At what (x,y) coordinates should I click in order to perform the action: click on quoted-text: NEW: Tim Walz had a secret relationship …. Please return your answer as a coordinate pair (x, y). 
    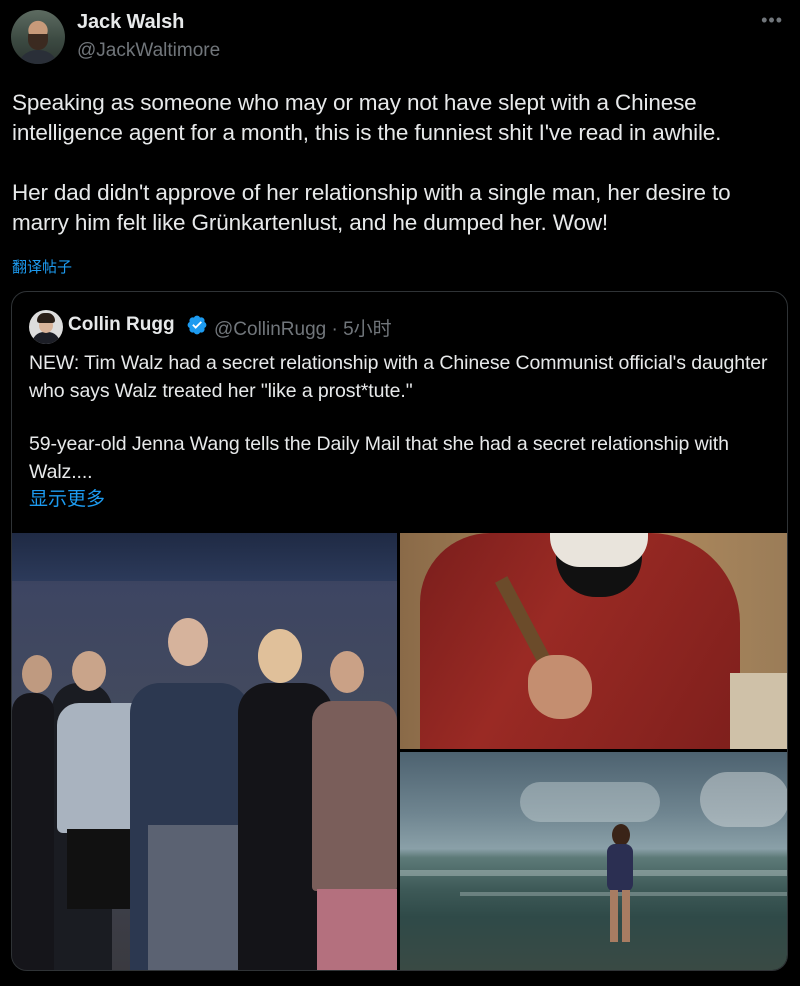
    Looking at the image, I should click on (401, 417).